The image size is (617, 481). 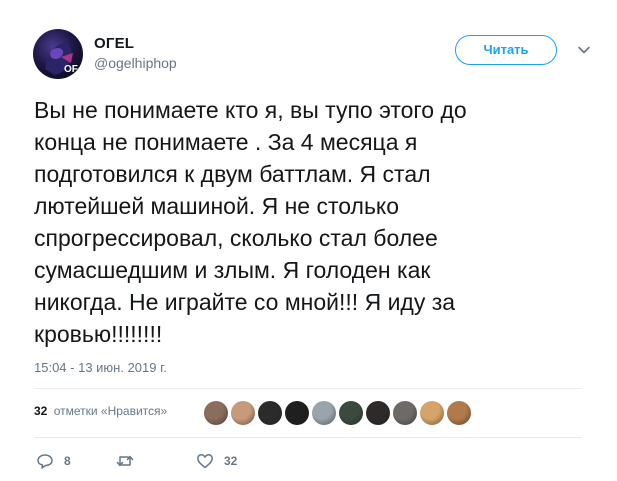 What do you see at coordinates (506, 50) in the screenshot?
I see `follow-button: Читать` at bounding box center [506, 50].